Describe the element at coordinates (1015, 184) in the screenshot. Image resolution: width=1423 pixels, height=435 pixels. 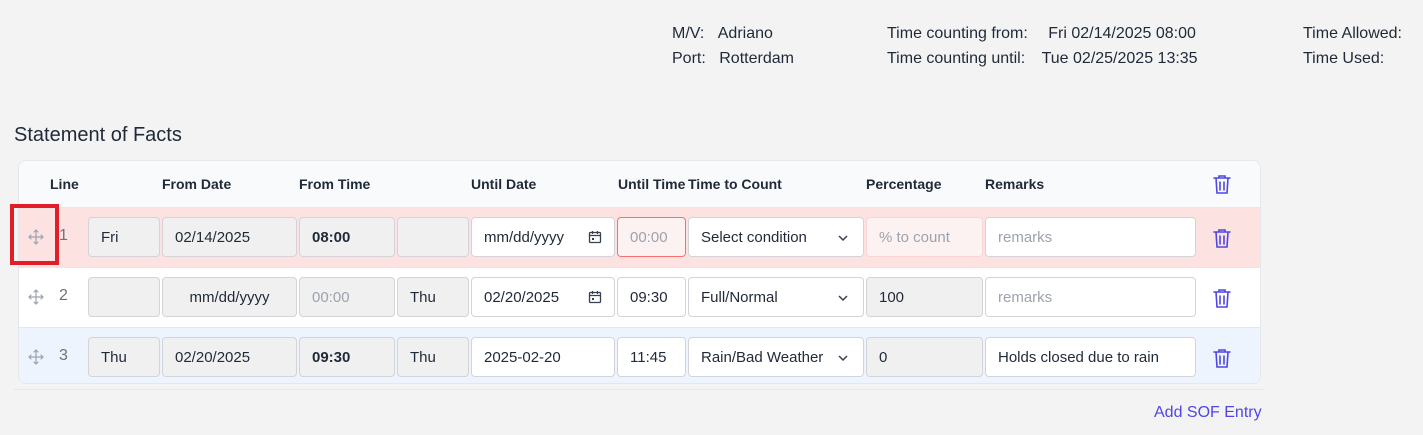
I see `col-remarks: Remarks` at that location.